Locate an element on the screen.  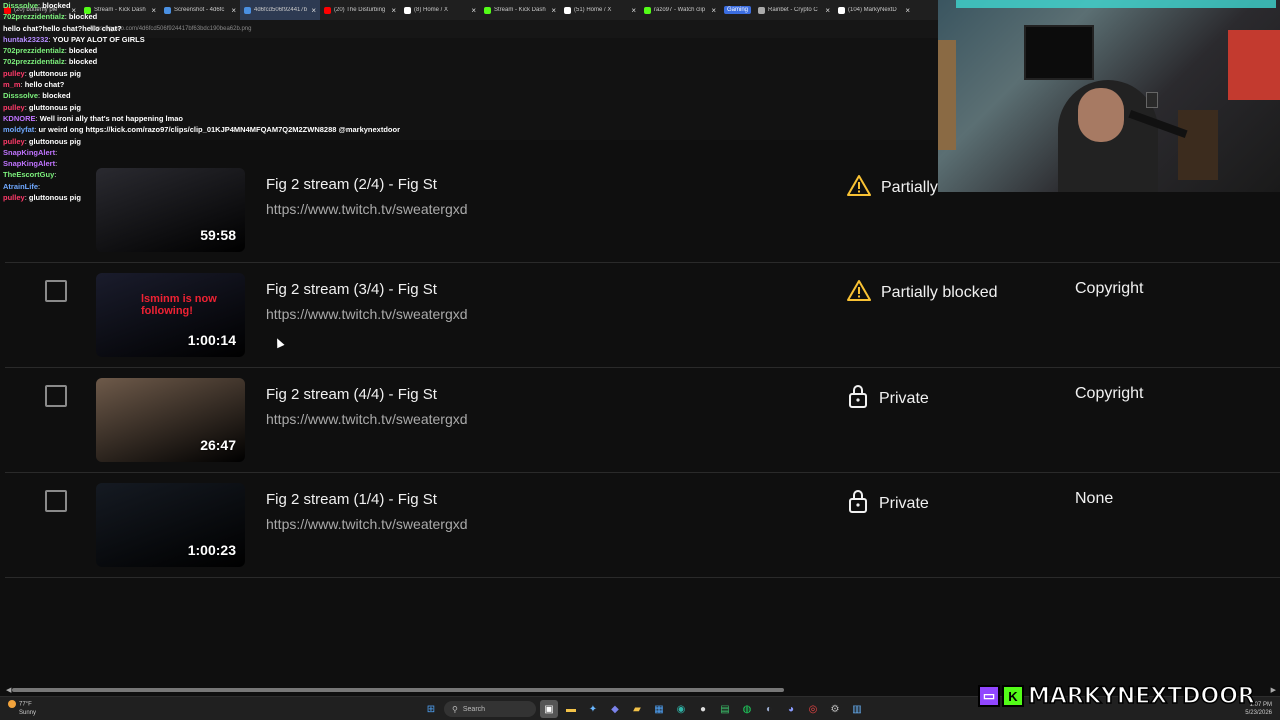
taskbar-search: ⚲ Search is located at coordinates (490, 709).